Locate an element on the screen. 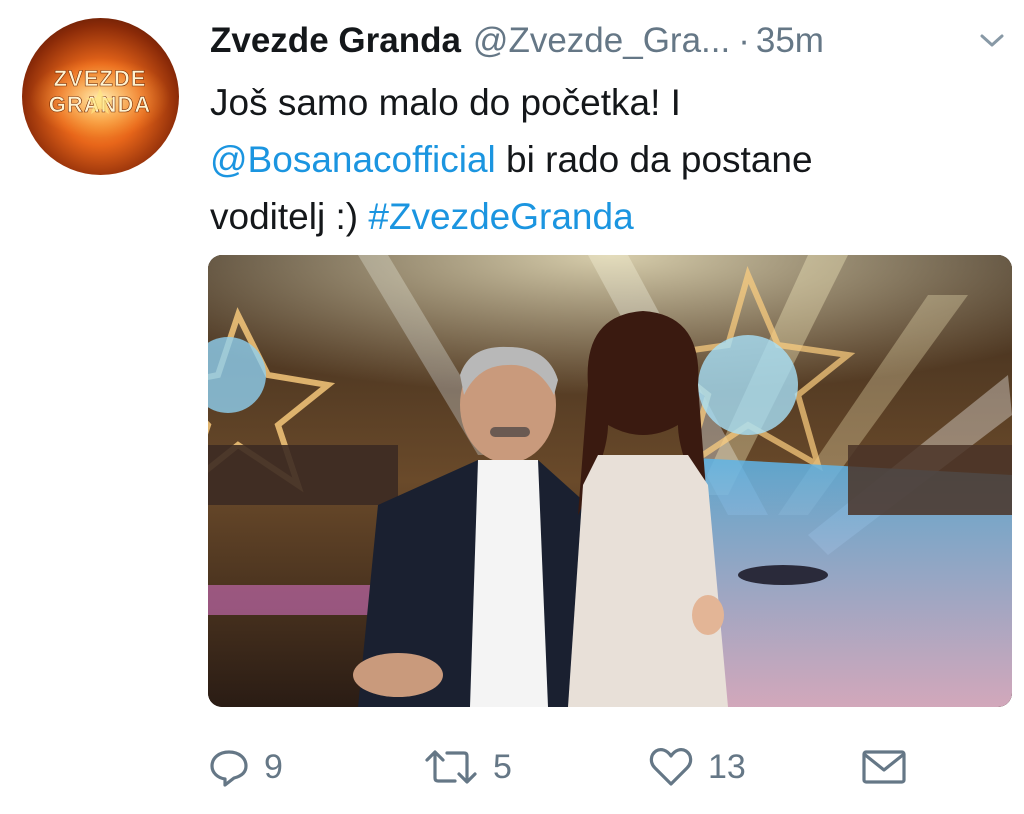 The height and width of the screenshot is (814, 1024). chevron-down-icon is located at coordinates (992, 40).